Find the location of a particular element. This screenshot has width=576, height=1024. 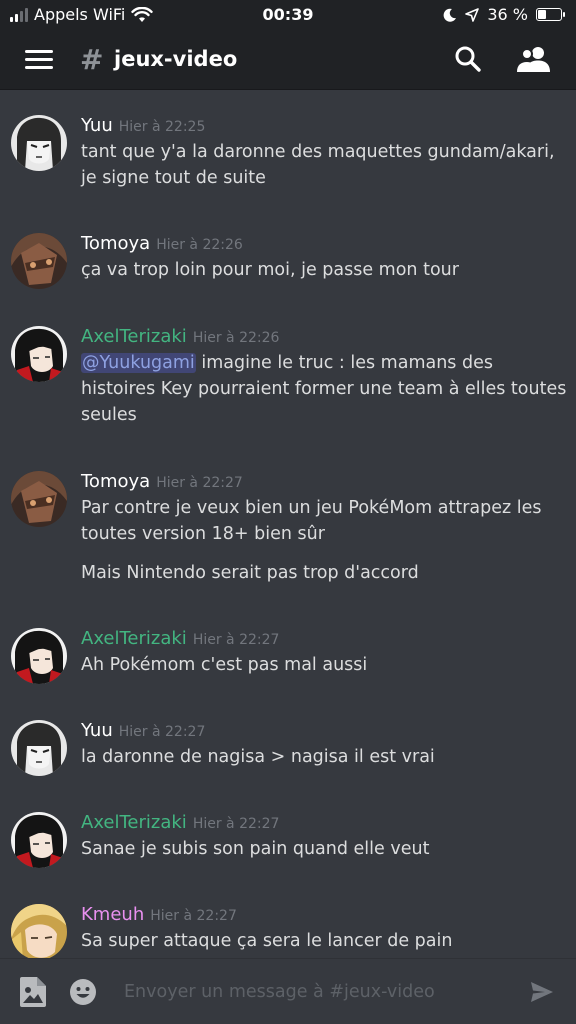

image-upload-icon is located at coordinates (33, 992).